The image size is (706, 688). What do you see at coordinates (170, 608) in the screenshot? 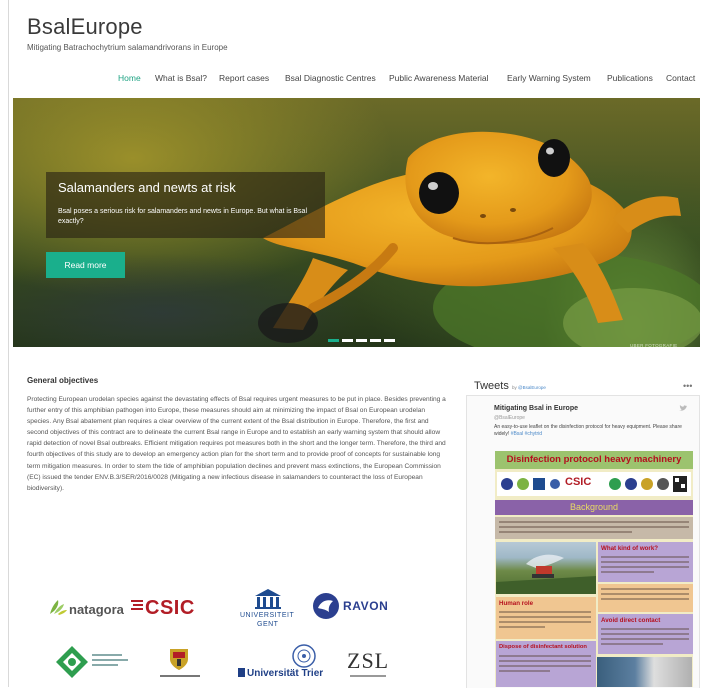
I see `csic-logo: CSIC` at bounding box center [170, 608].